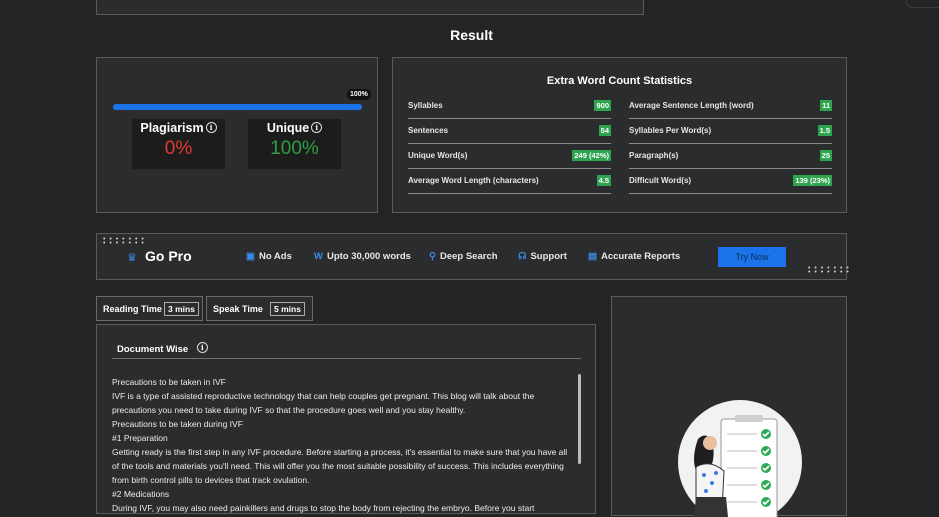 This screenshot has width=939, height=517. I want to click on reading-time: Reading Time 3 mins, so click(149, 308).